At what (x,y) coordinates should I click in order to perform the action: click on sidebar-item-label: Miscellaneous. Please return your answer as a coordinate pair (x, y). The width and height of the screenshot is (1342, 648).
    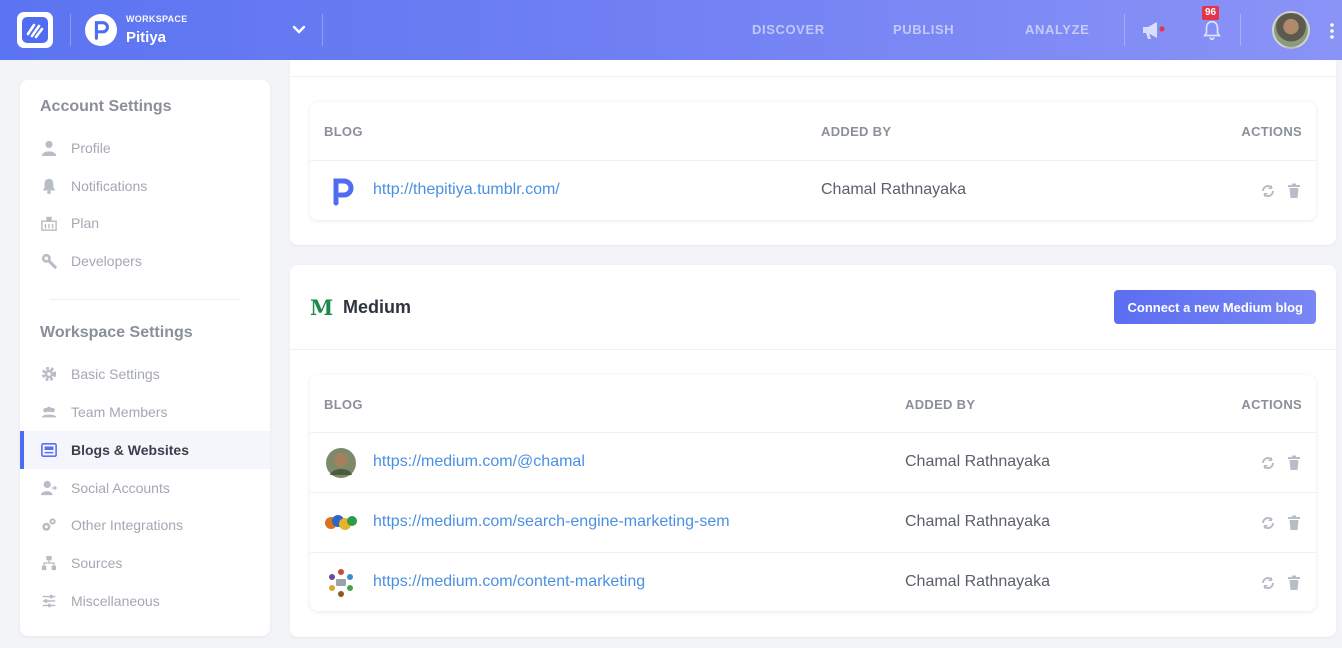
    Looking at the image, I should click on (115, 601).